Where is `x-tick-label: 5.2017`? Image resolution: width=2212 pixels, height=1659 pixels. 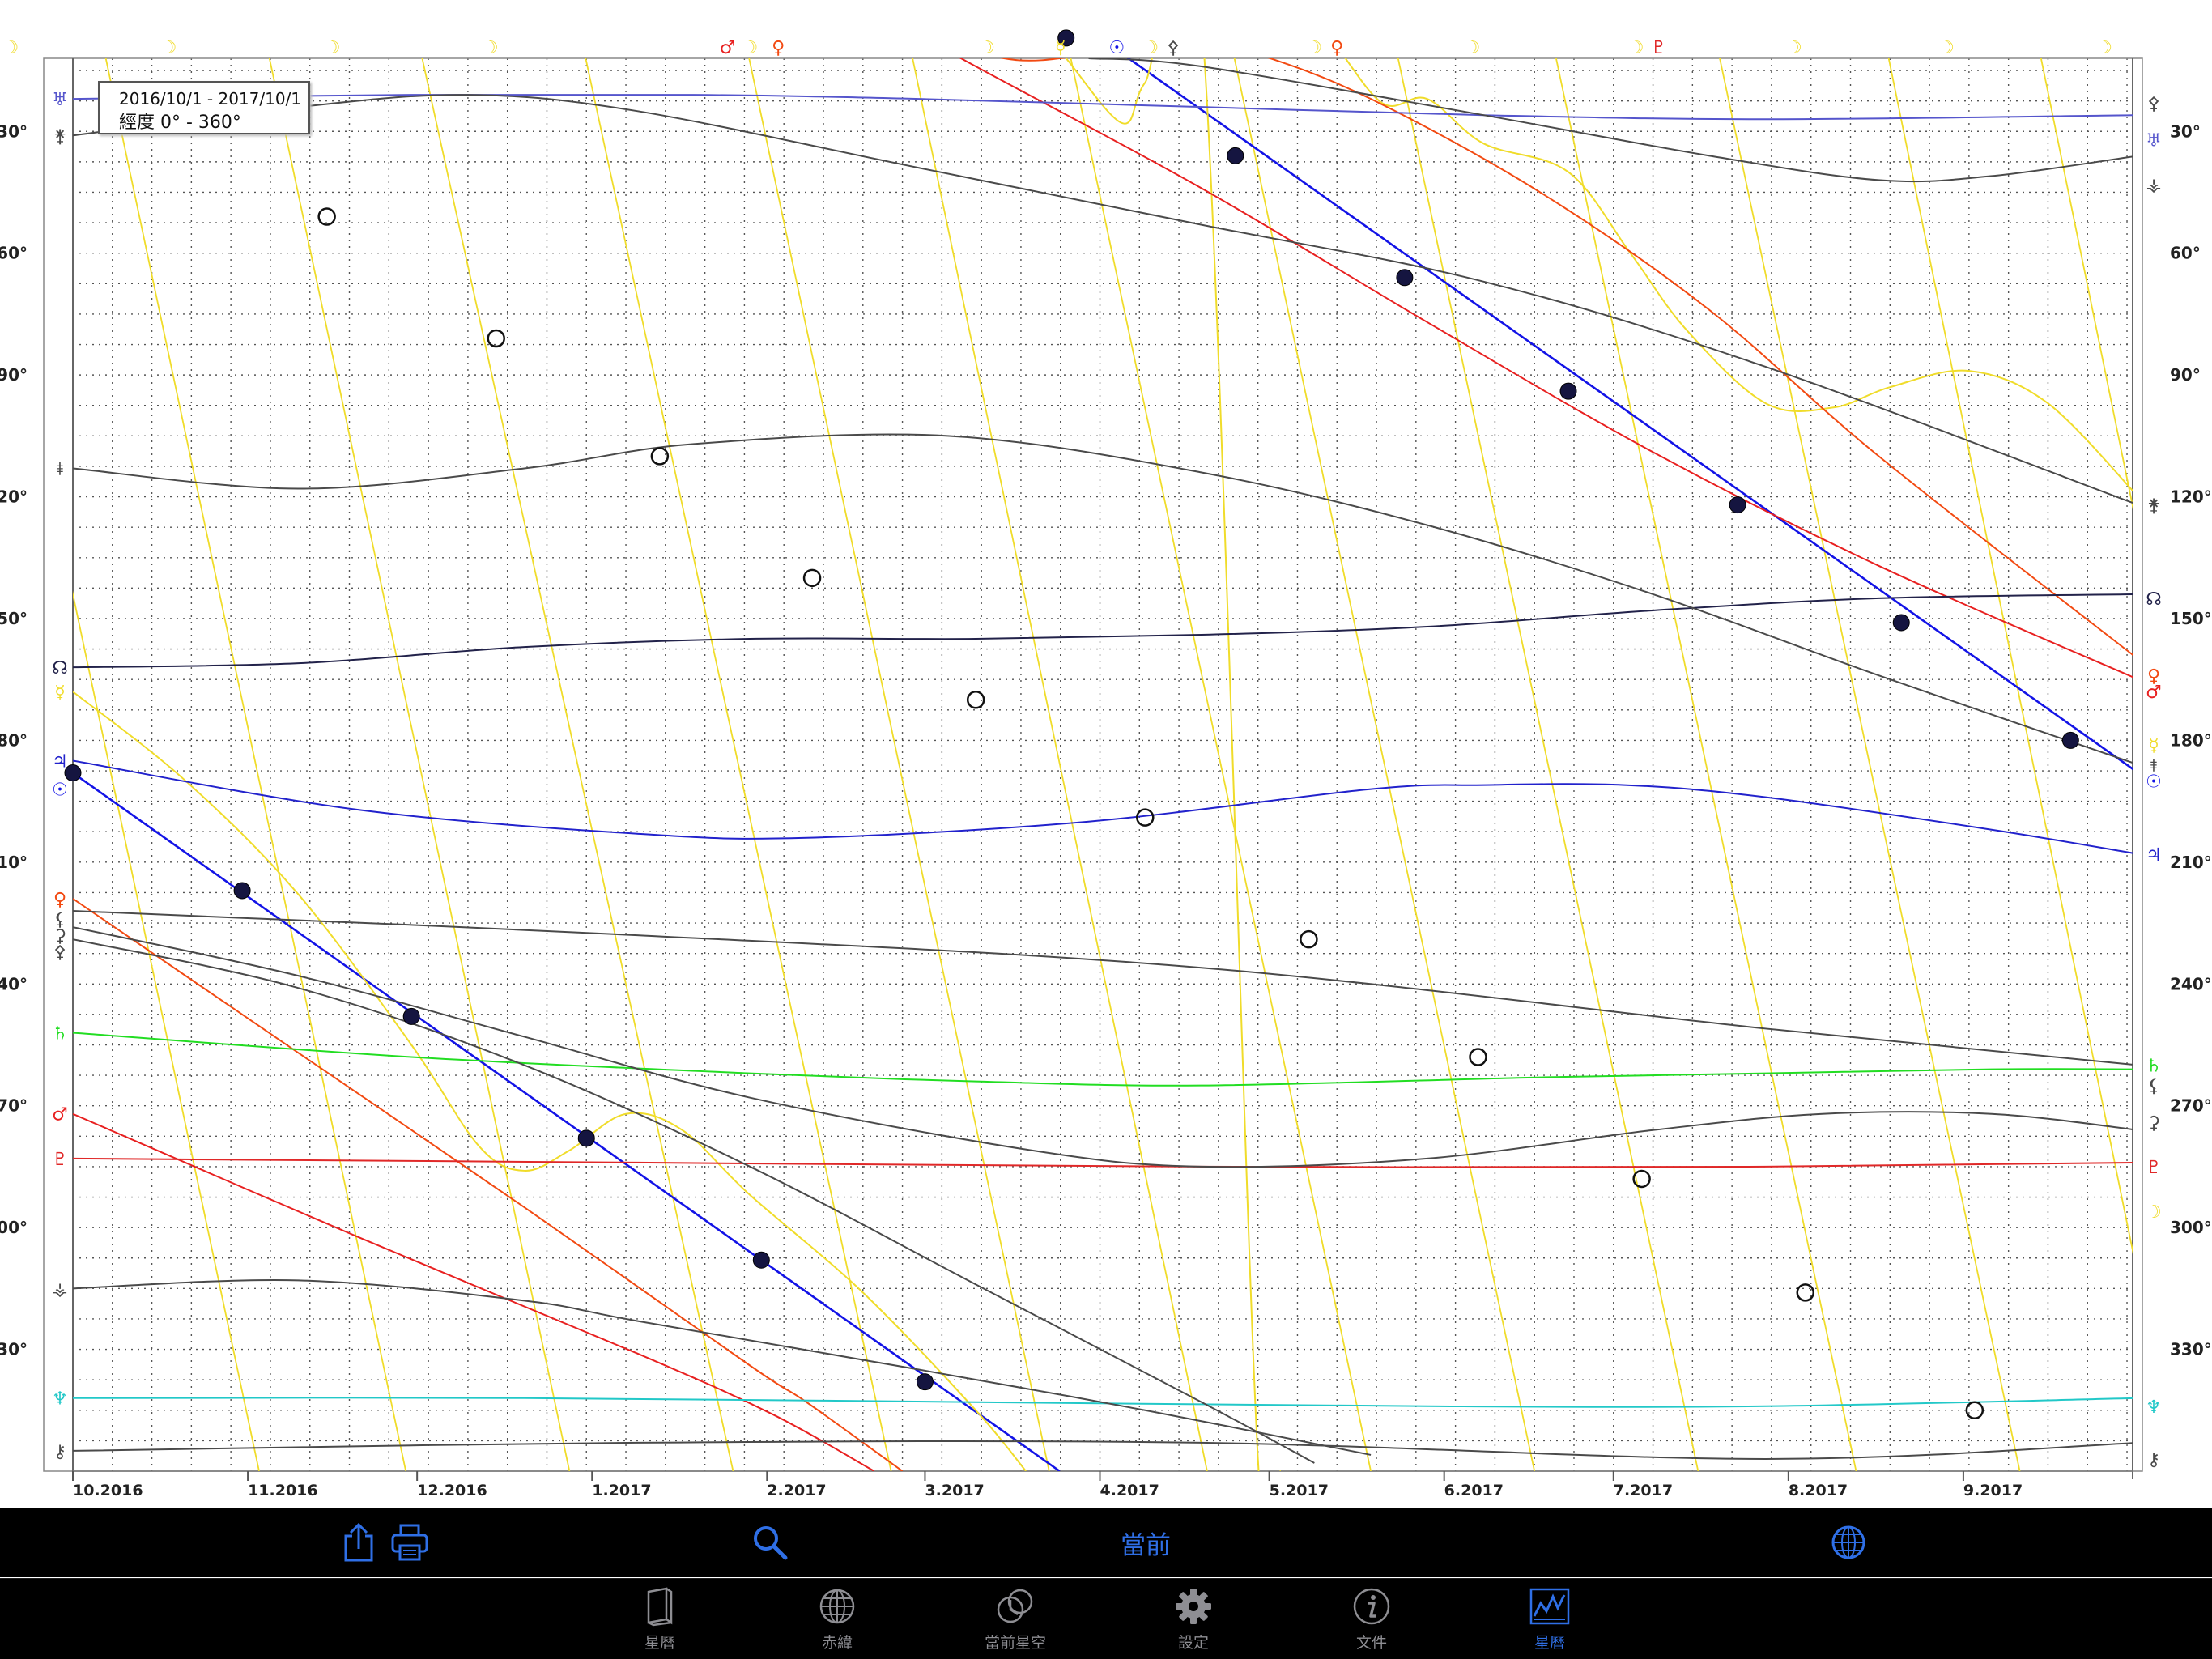
x-tick-label: 5.2017 is located at coordinates (1299, 1490).